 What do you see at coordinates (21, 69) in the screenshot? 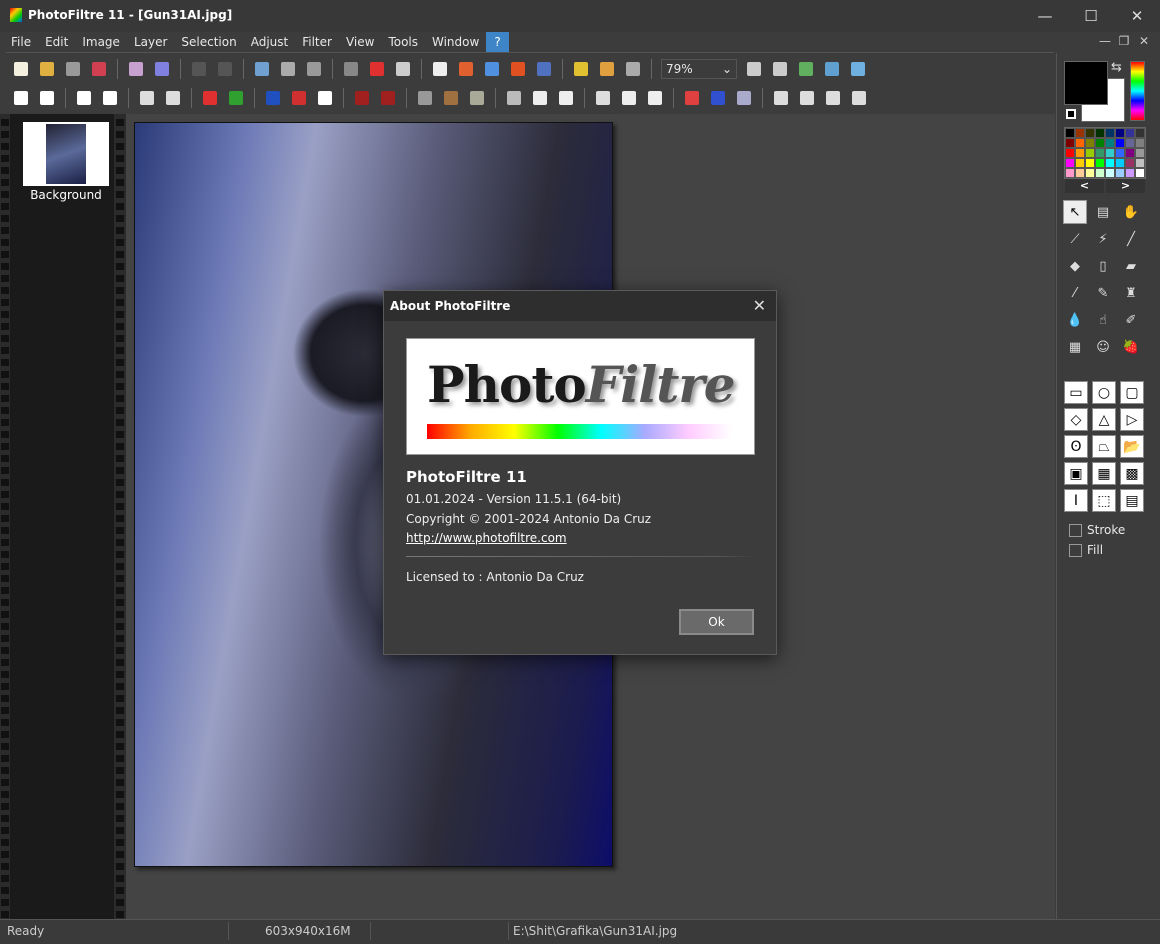
I see `new-file-button` at bounding box center [21, 69].